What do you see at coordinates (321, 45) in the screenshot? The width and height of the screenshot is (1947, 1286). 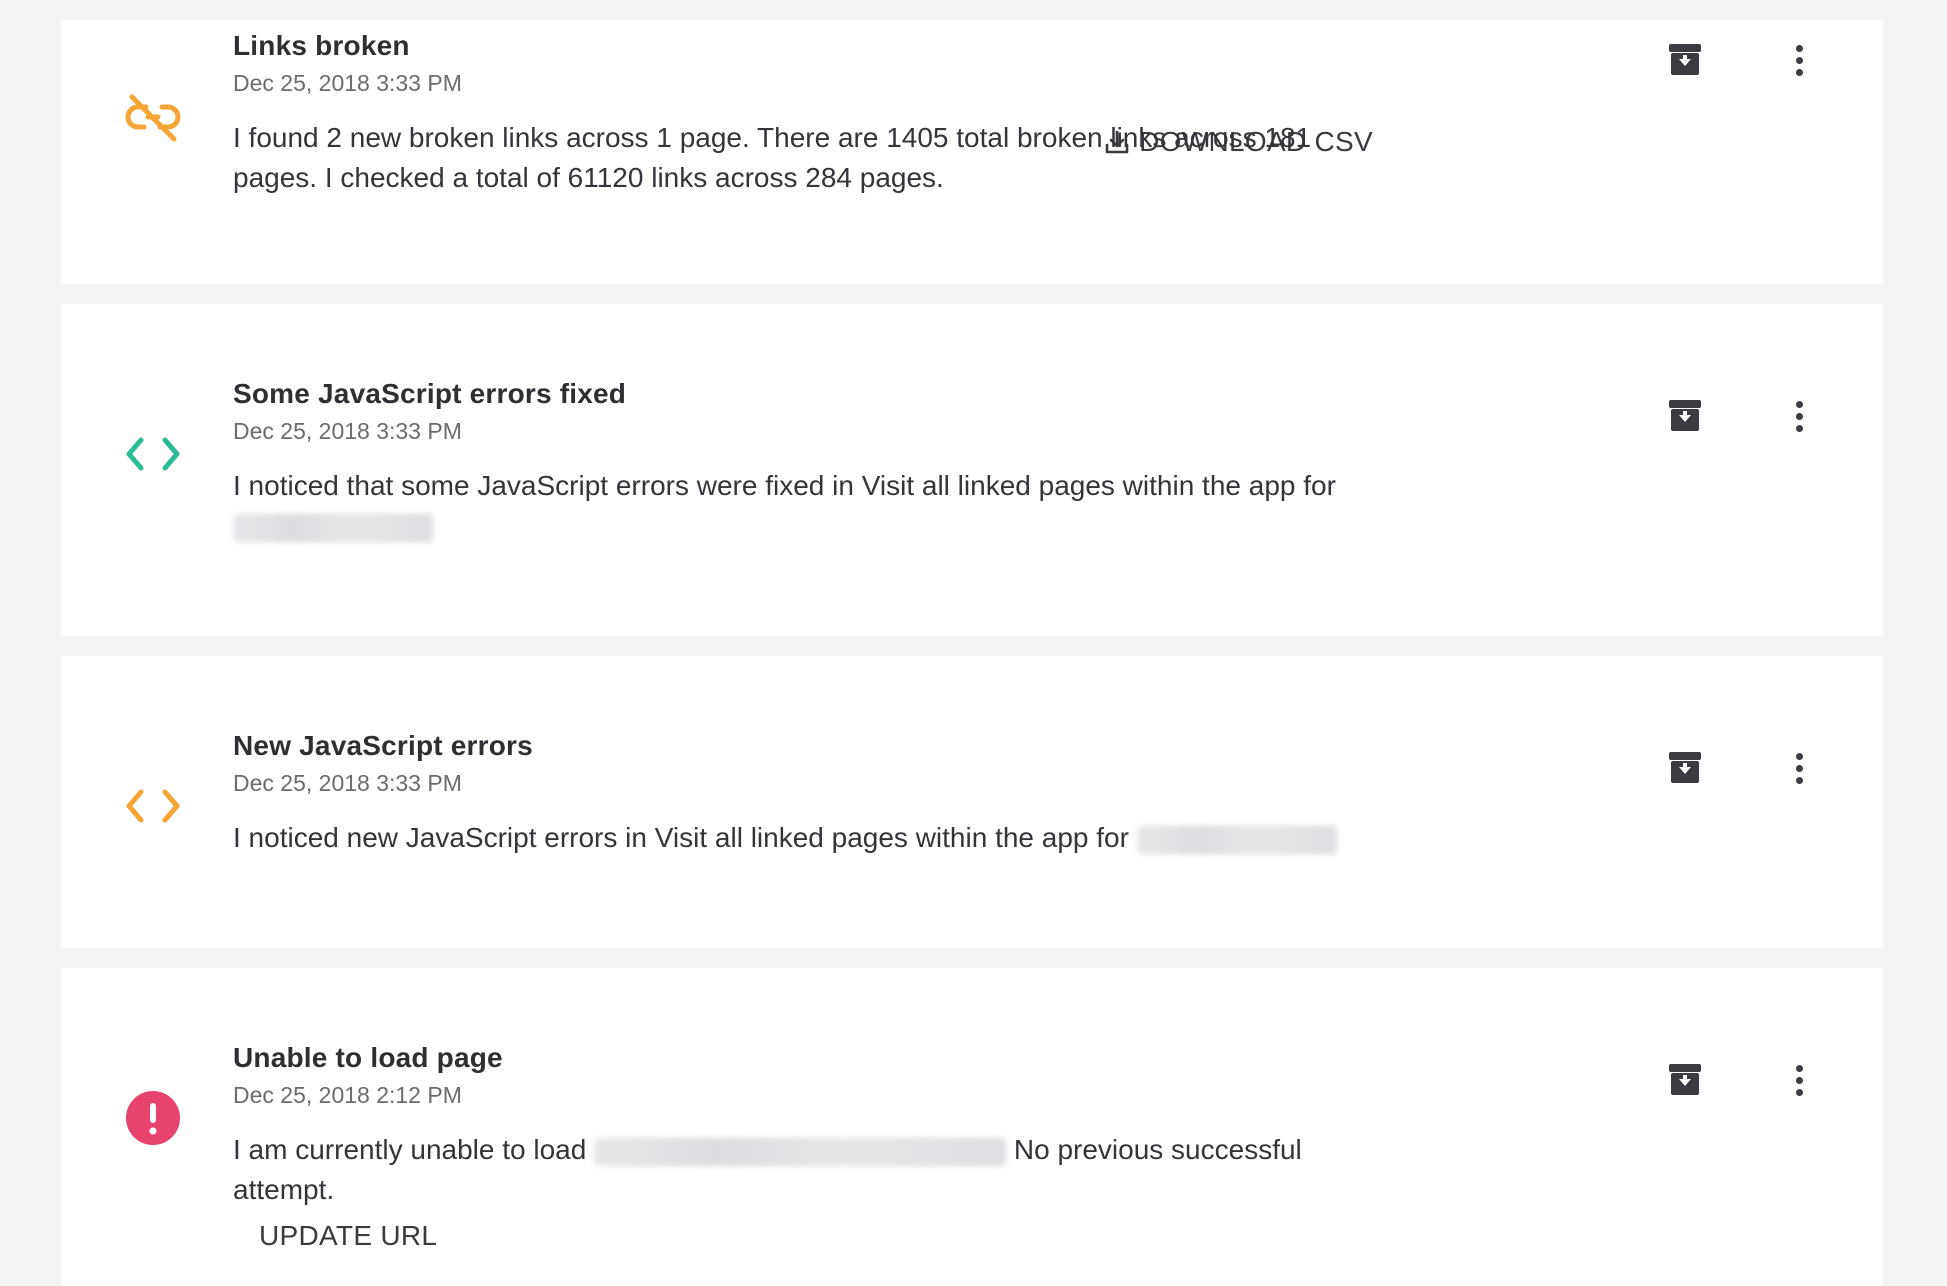 I see `notification-title: Links broken` at bounding box center [321, 45].